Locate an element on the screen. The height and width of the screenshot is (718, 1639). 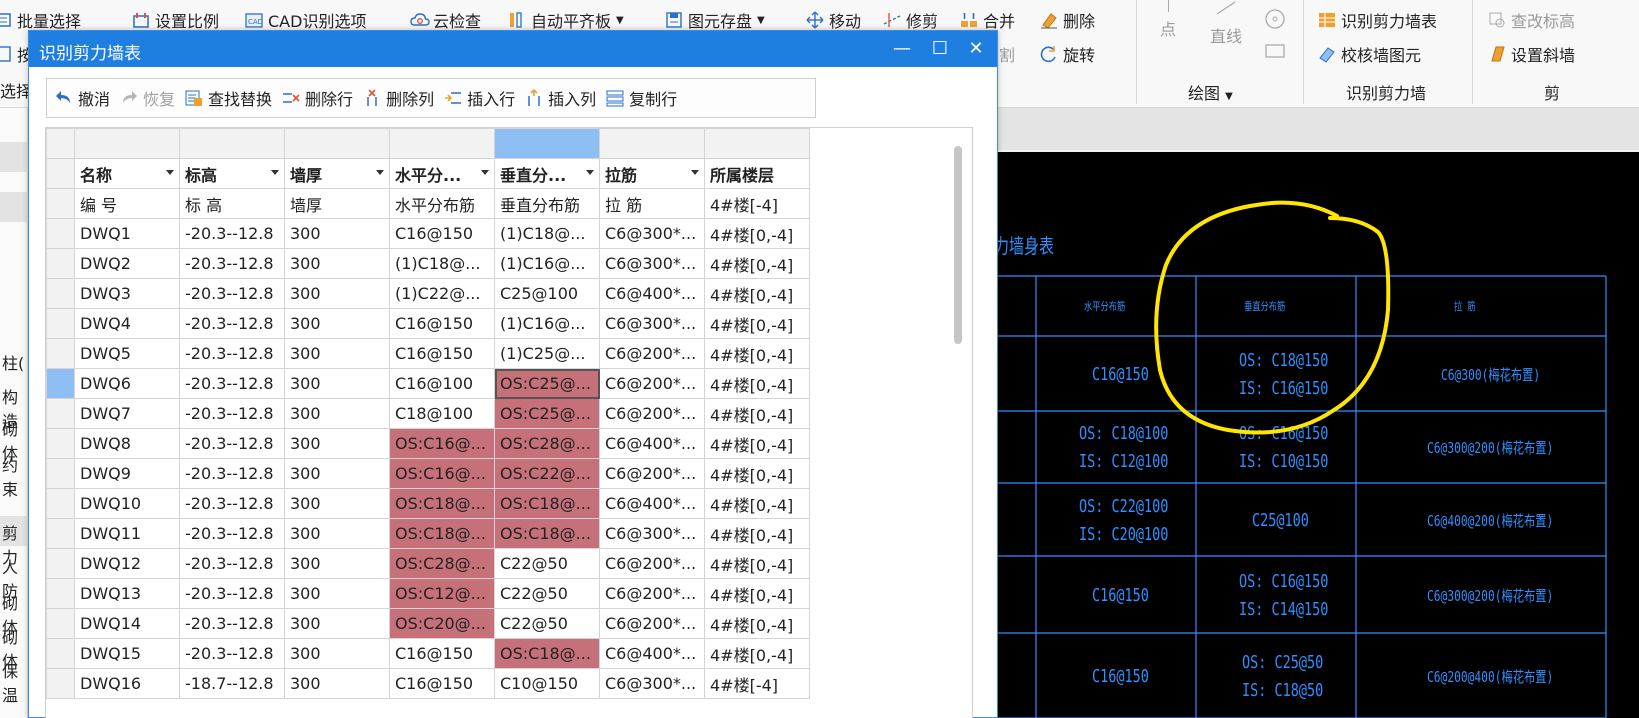
cell-name: DWQ8 is located at coordinates (127, 443).